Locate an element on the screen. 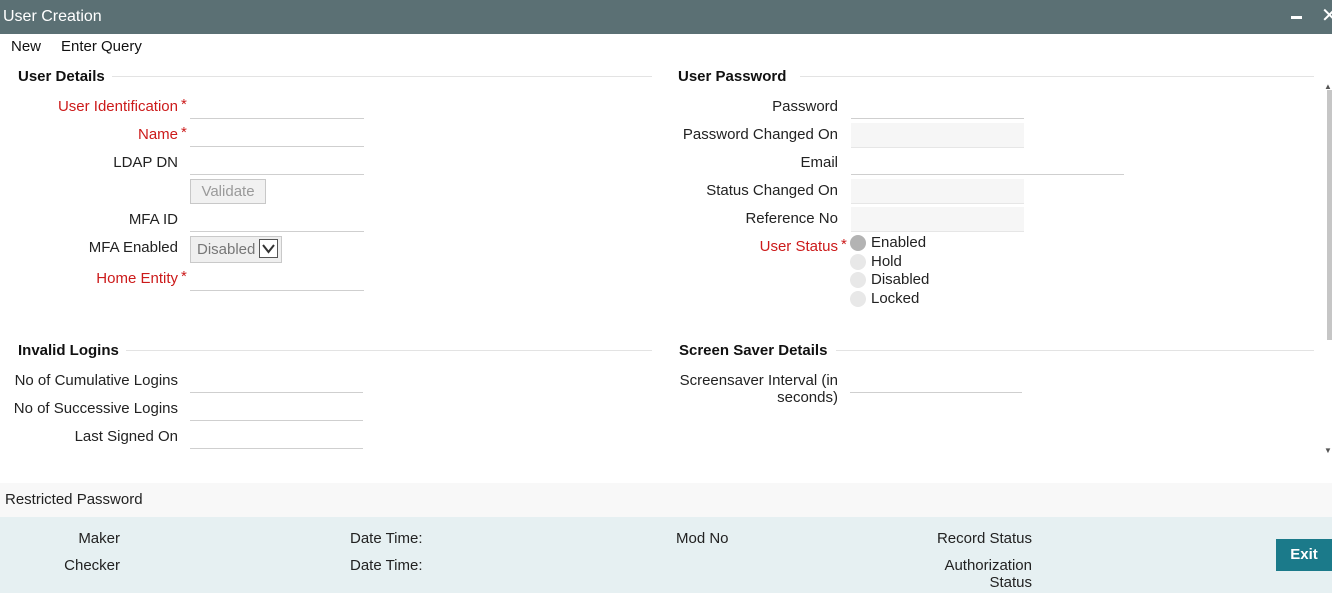  status-option-label: Locked is located at coordinates (895, 298).